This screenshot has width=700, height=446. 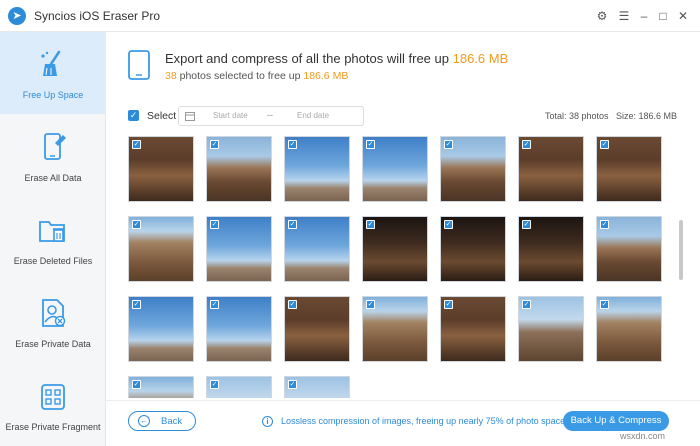 I want to click on back-arrow-icon: ←, so click(x=144, y=421).